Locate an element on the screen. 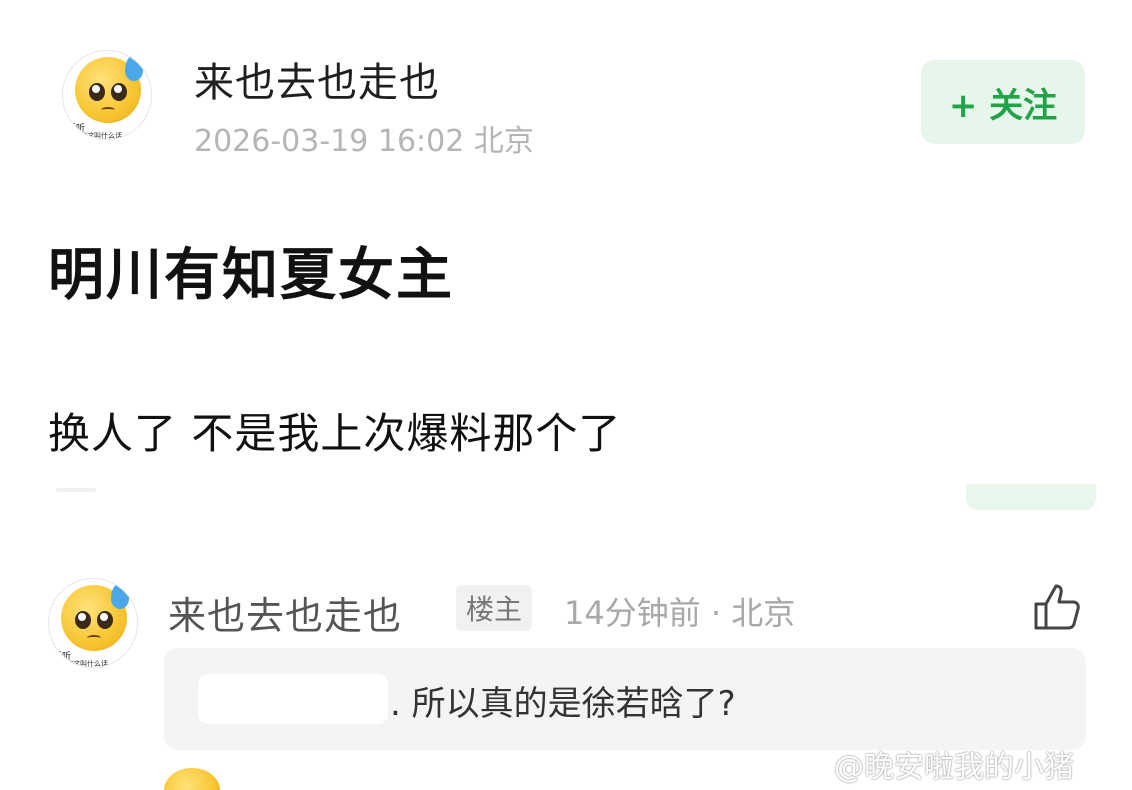 This screenshot has height=790, width=1132. comment-author-name: 来也去也走也 is located at coordinates (285, 612).